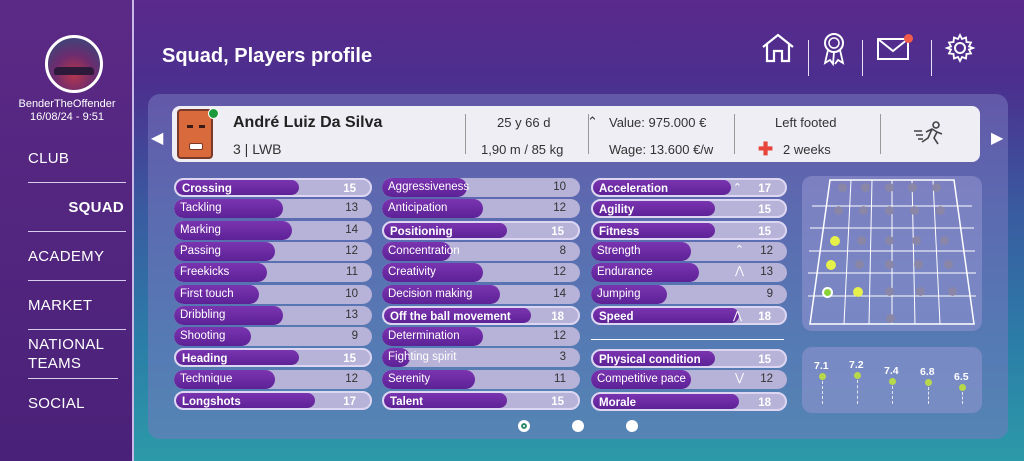 The width and height of the screenshot is (1024, 461). Describe the element at coordinates (273, 337) in the screenshot. I see `attribute-bar: Shooting 9` at that location.